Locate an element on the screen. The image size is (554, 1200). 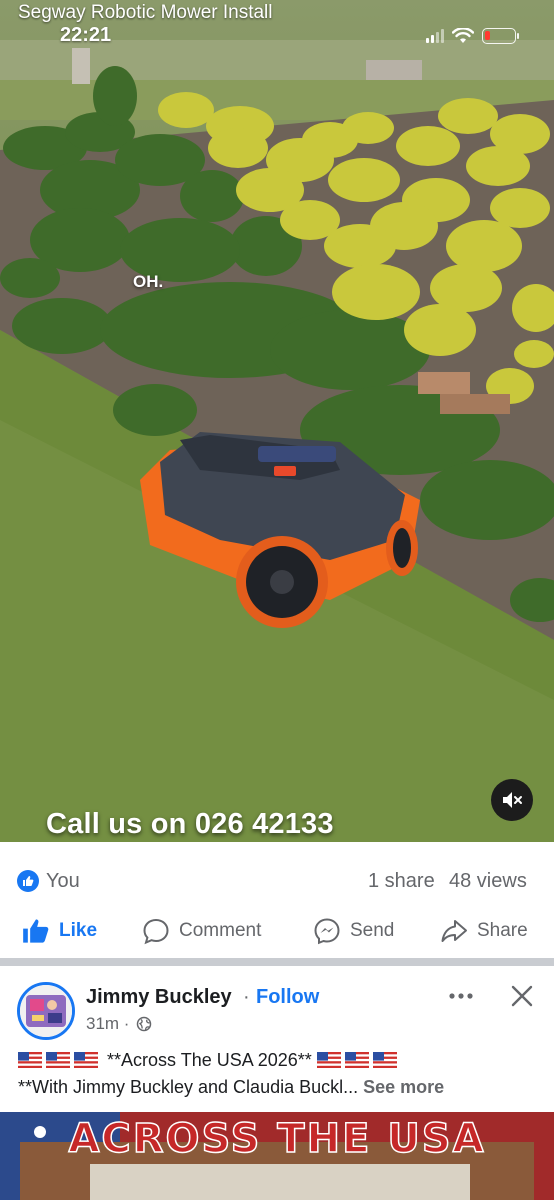
like-label: Like is located at coordinates (78, 930).